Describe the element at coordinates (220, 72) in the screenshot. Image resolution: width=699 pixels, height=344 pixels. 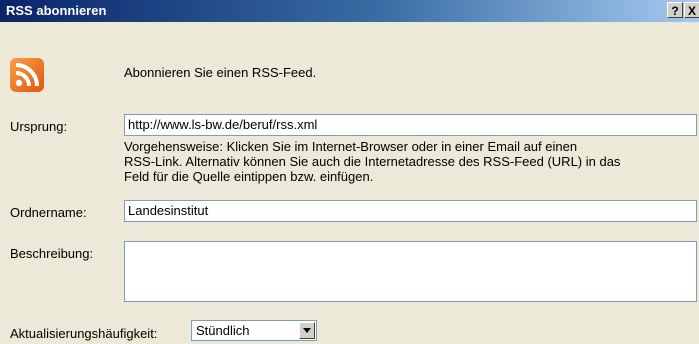
I see `intro-text: Abonnieren Sie einen RSS-Feed.` at that location.